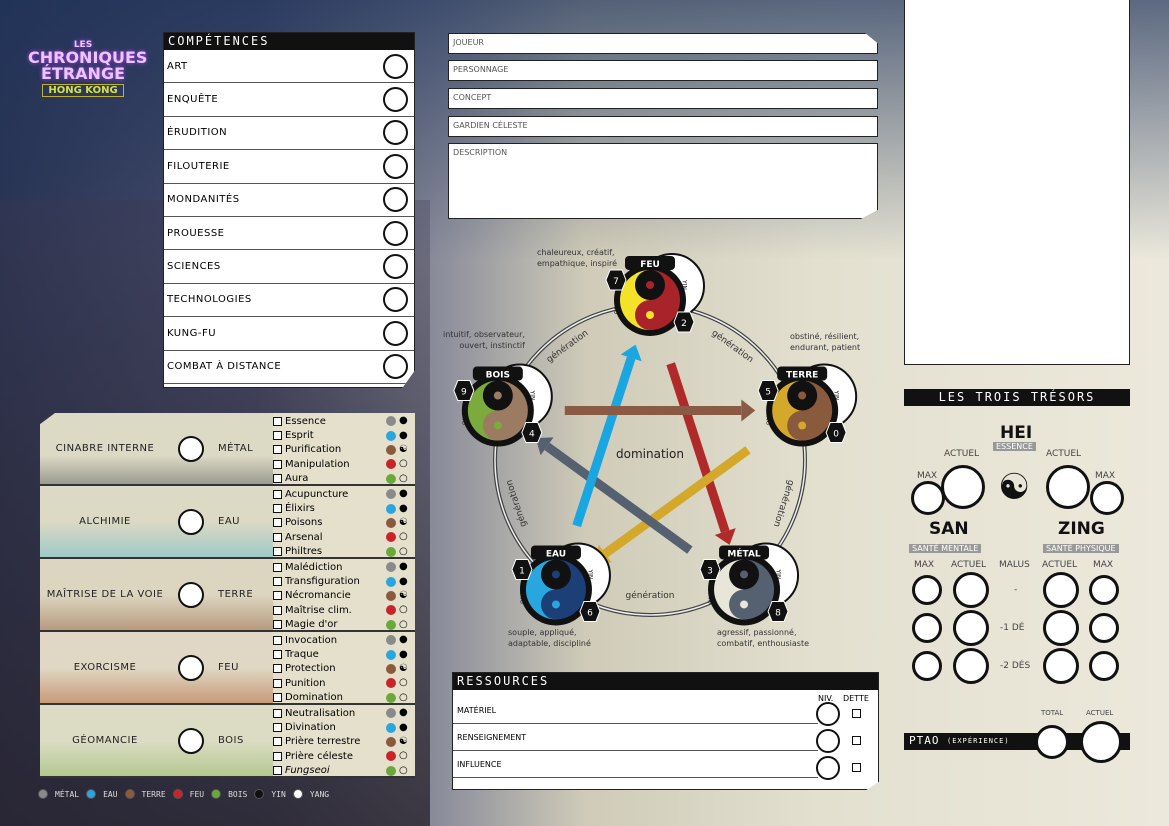 Image resolution: width=1169 pixels, height=826 pixels. What do you see at coordinates (177, 794) in the screenshot?
I see `feu-legend-icon` at bounding box center [177, 794].